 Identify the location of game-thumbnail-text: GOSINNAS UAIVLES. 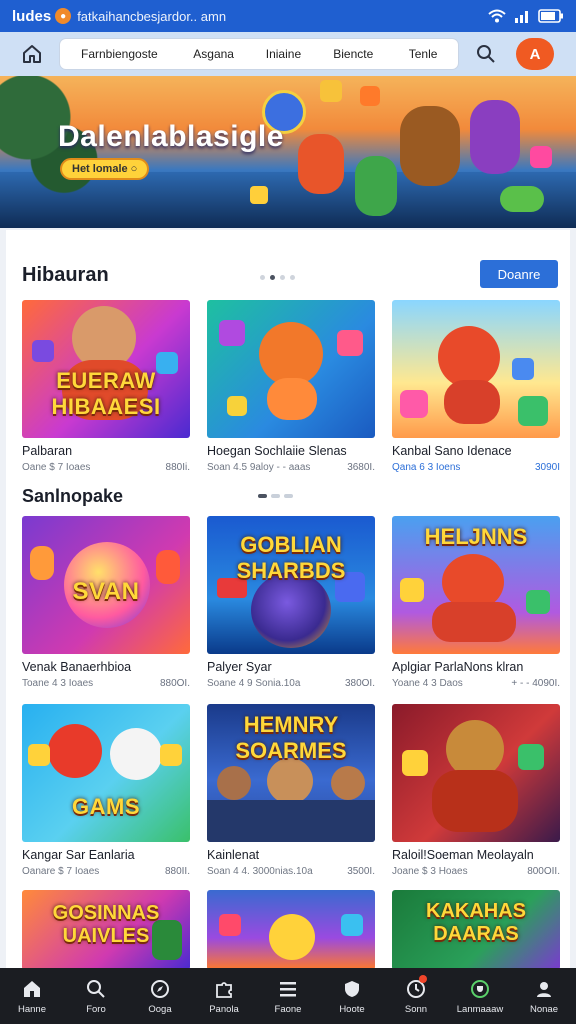
(106, 924).